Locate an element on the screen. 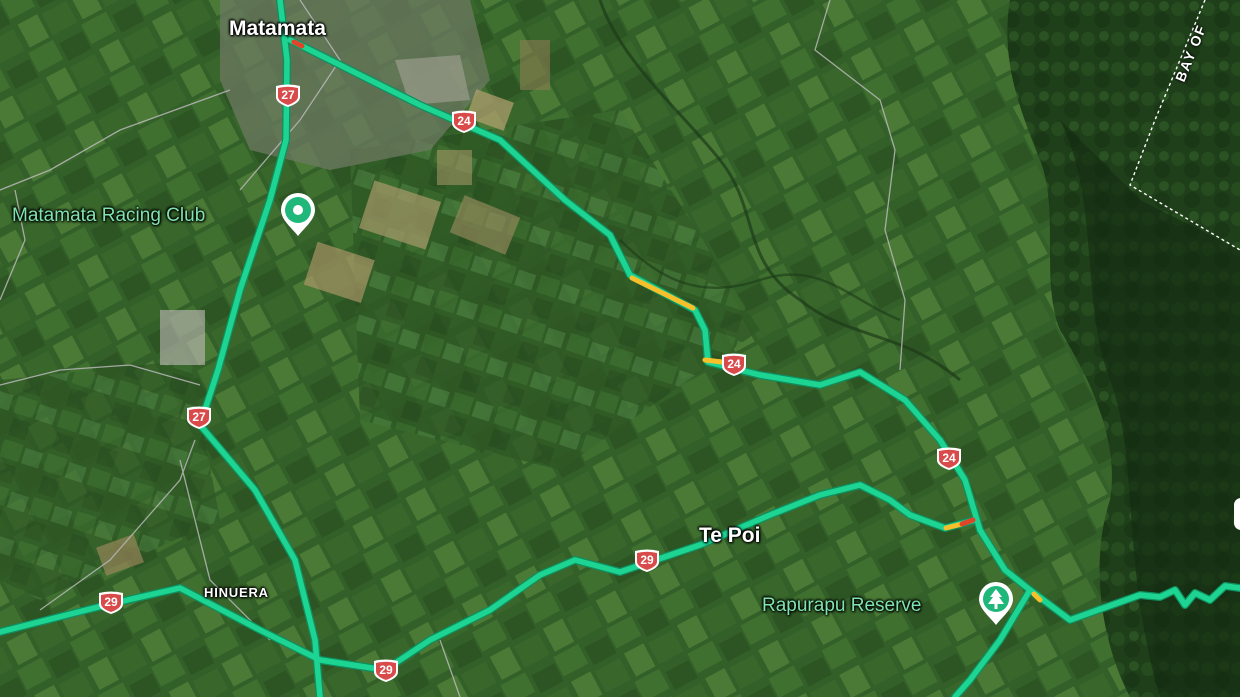  place-label-te-poi: Te Poi is located at coordinates (729, 536).